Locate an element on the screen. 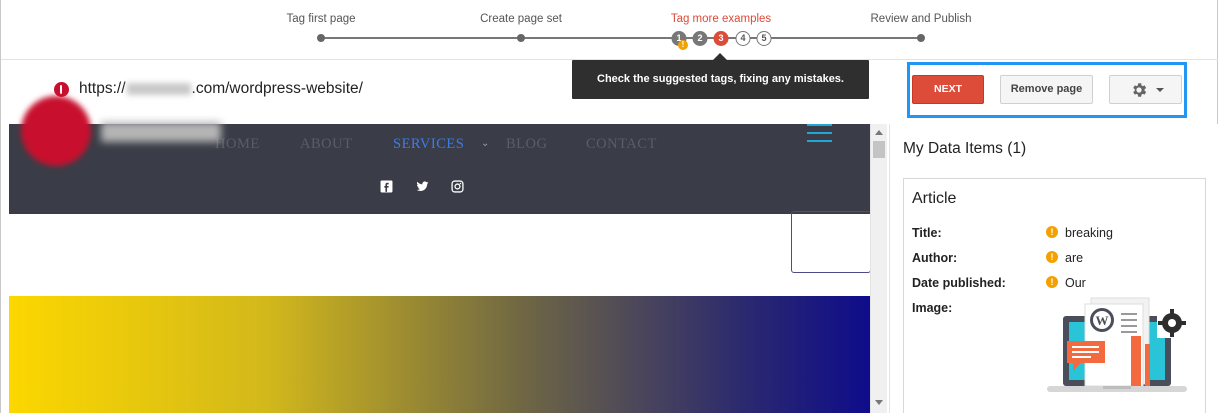 Image resolution: width=1218 pixels, height=413 pixels. url-suffix: .com/wordpress-website/ is located at coordinates (277, 88).